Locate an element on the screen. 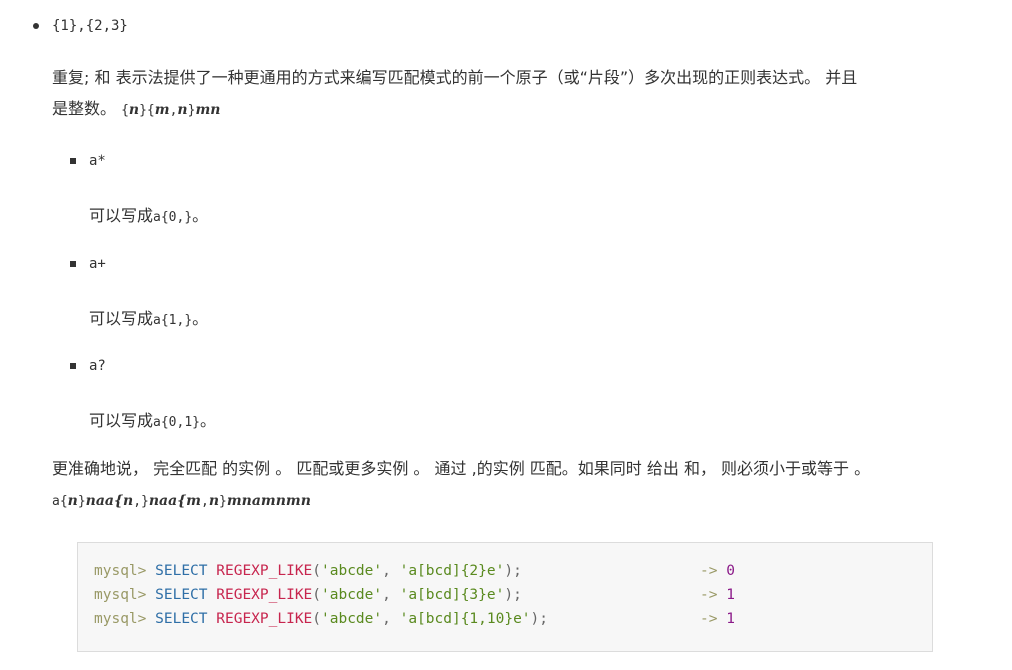 This screenshot has height=670, width=1012. inline-code: {n}{m,n}mn is located at coordinates (171, 110).